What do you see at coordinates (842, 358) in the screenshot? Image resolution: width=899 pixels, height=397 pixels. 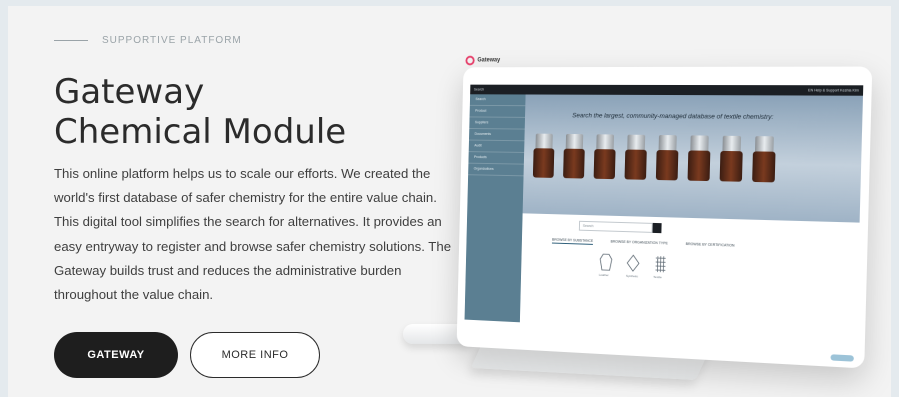 I see `monitor-power-light` at bounding box center [842, 358].